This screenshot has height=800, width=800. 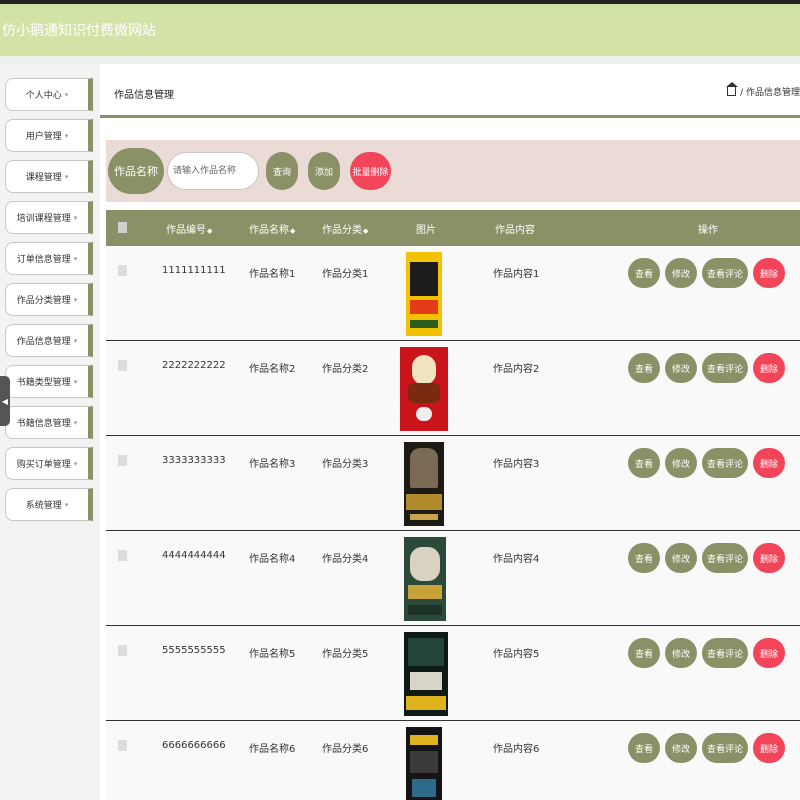 What do you see at coordinates (49, 299) in the screenshot?
I see `sidebar-item-work-category-management: 作品分类管理 ▾` at bounding box center [49, 299].